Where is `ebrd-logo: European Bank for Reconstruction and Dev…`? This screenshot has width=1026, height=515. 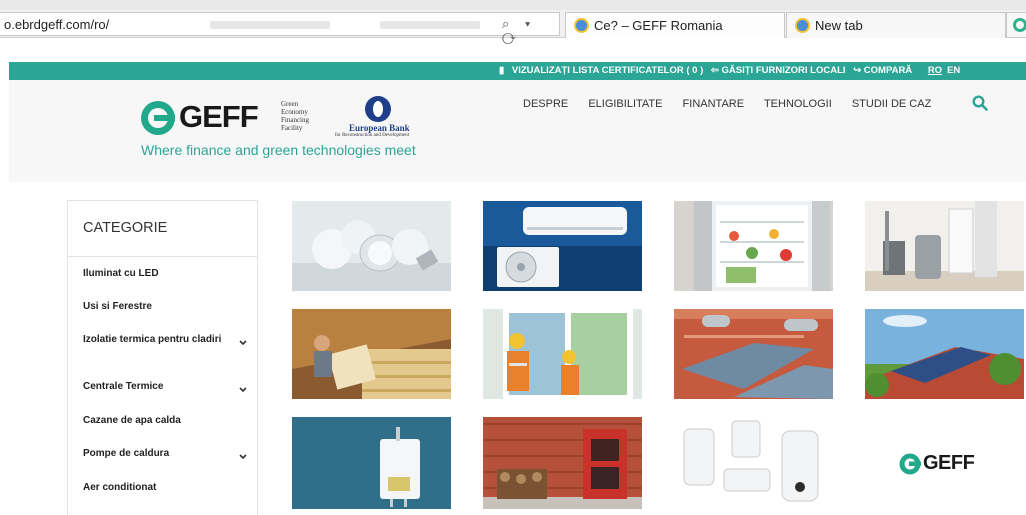
ebrd-logo: European Bank for Reconstruction and Dev… is located at coordinates (385, 118).